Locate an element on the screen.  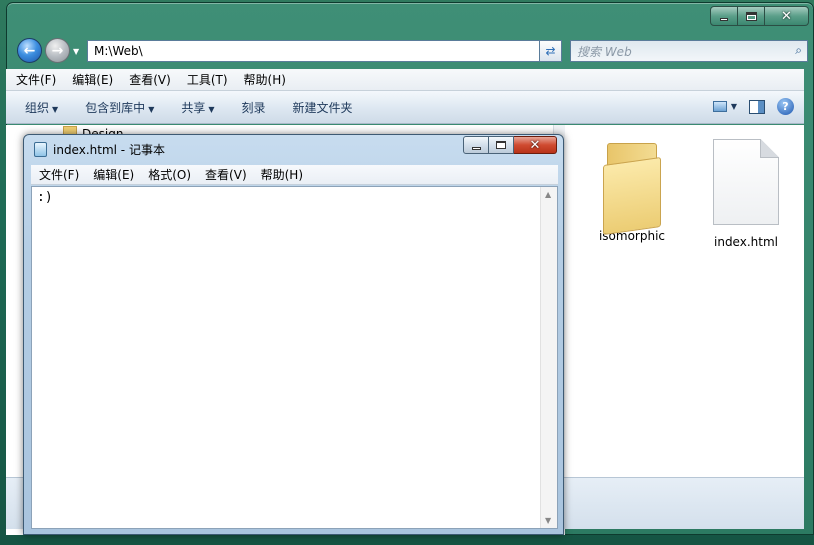
share-button: 共享 ▼ is located at coordinates (197, 107).